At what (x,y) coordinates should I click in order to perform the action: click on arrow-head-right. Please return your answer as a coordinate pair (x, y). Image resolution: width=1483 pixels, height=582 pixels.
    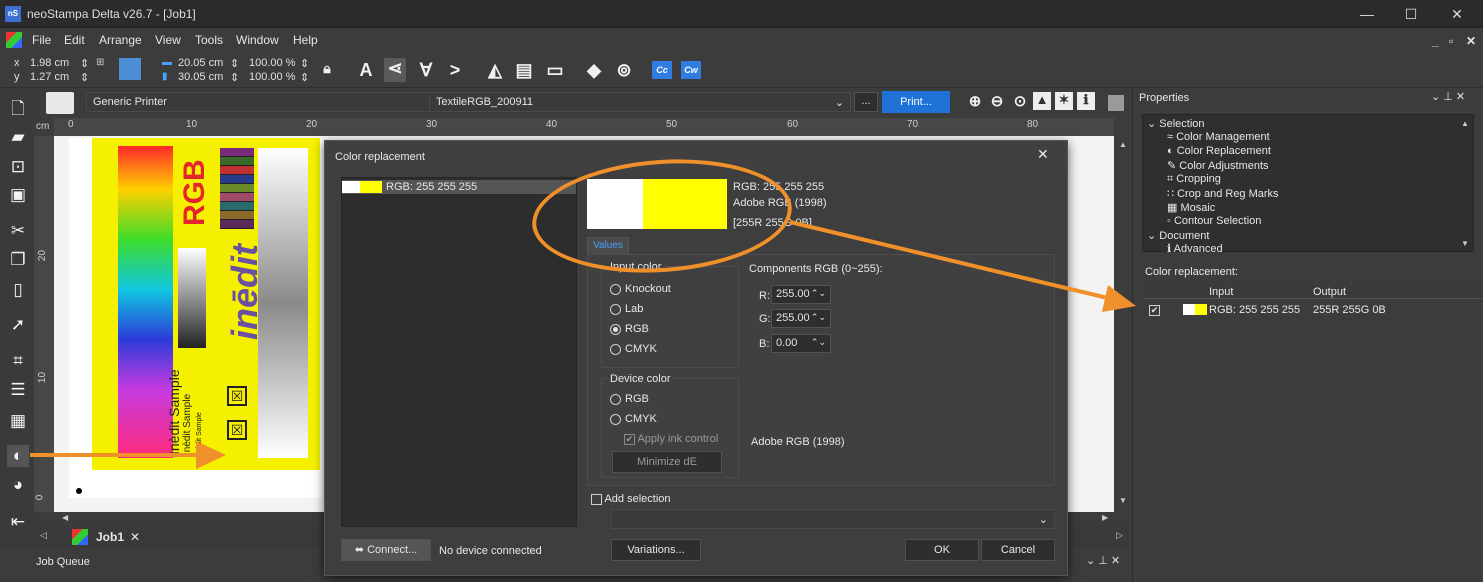
    Looking at the image, I should click on (1119, 298).